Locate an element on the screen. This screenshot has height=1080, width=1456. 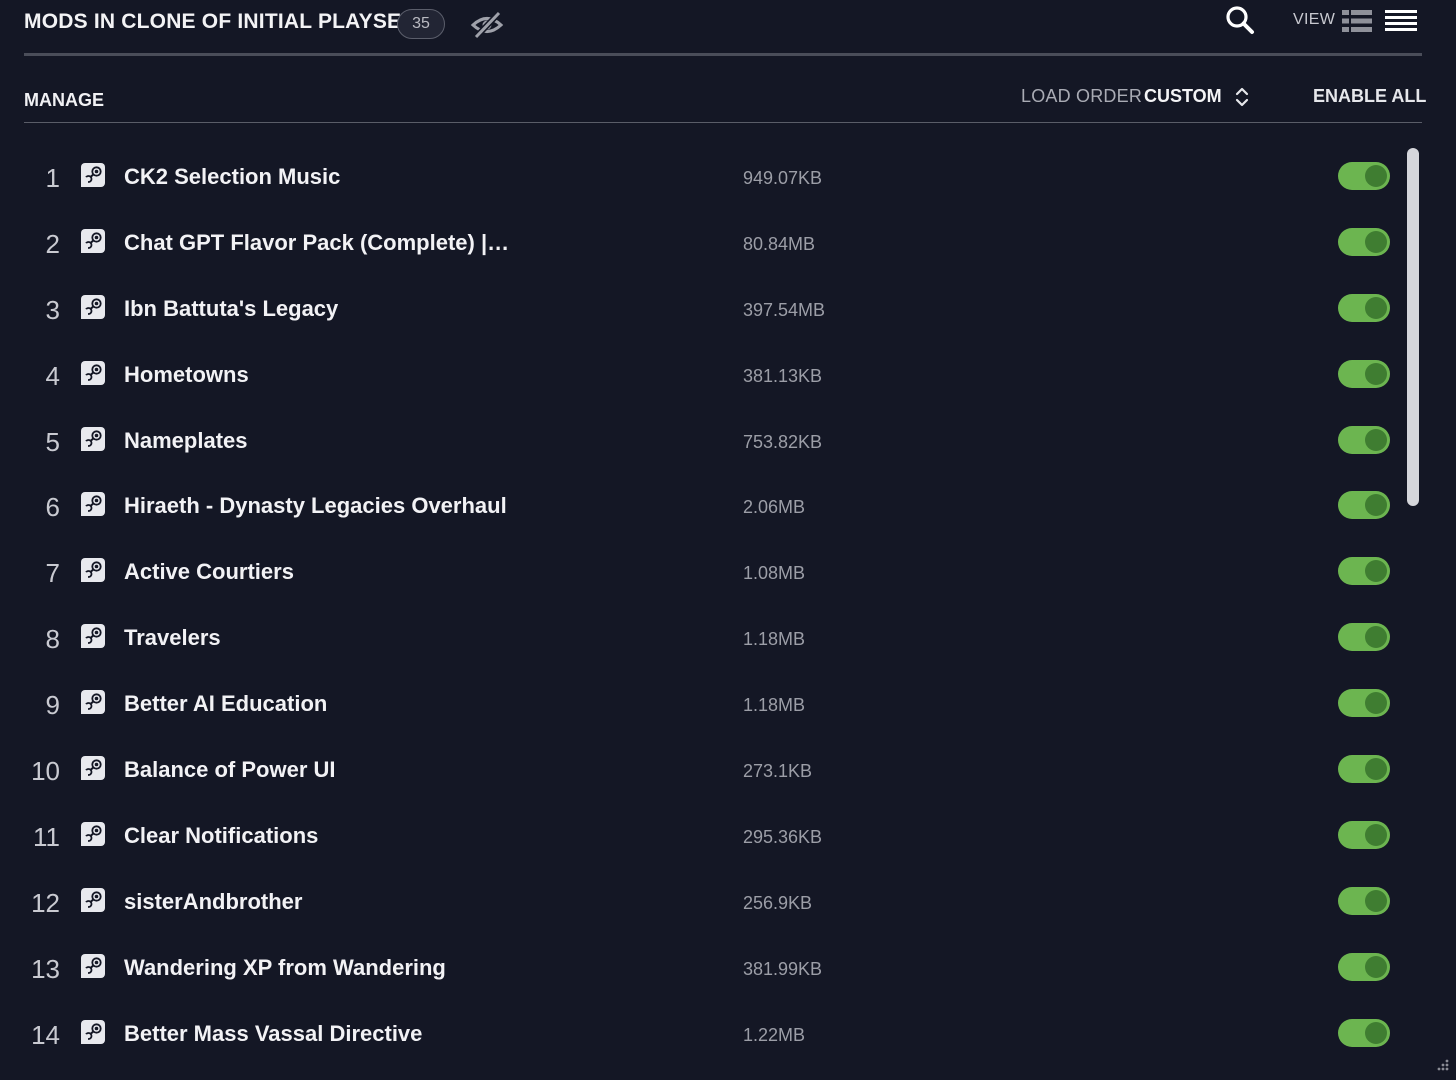
mod-name: Active Courtiers is located at coordinates (209, 572).